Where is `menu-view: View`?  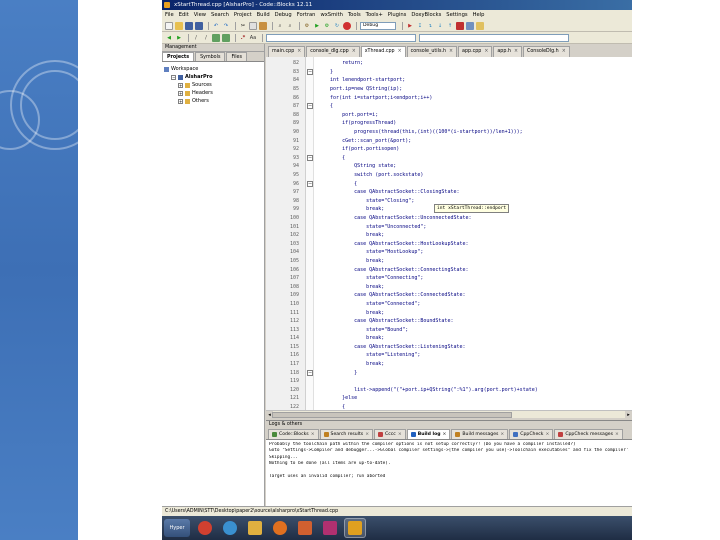
menu-view: View is located at coordinates (200, 15).